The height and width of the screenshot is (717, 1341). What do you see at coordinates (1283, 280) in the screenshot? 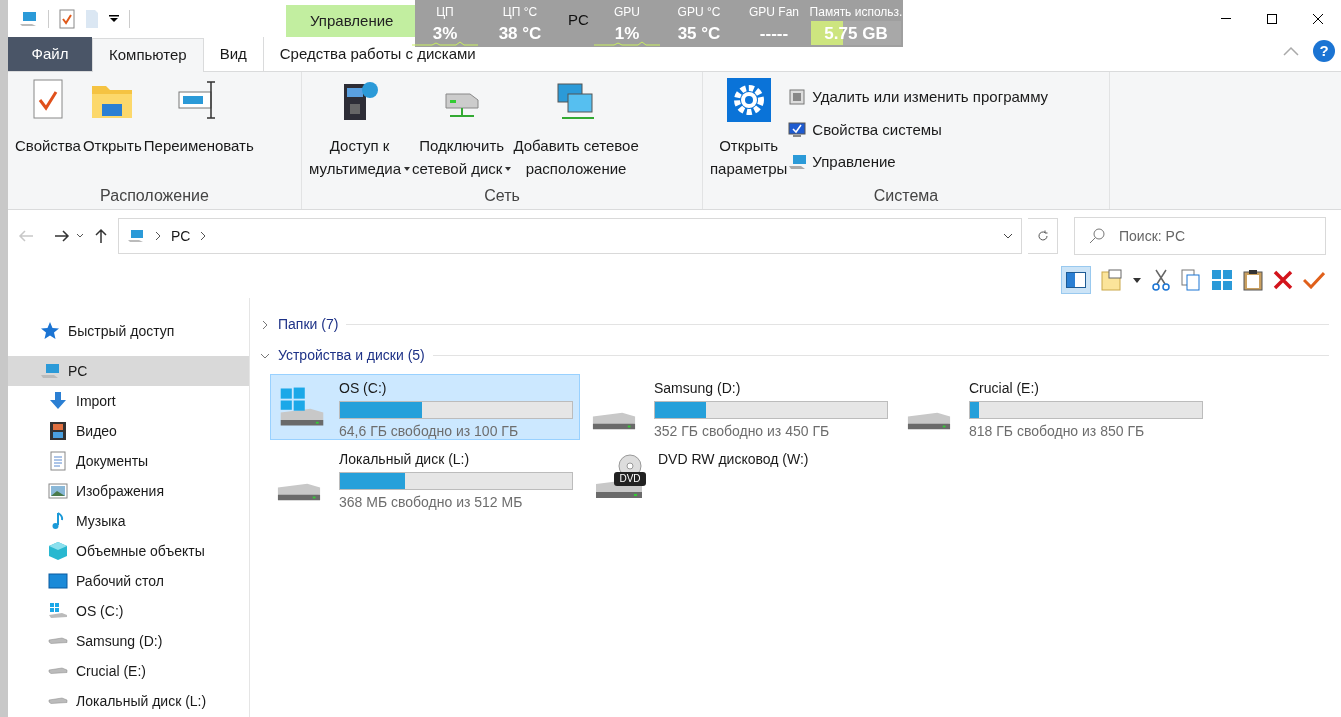
I see `delete-icon` at bounding box center [1283, 280].